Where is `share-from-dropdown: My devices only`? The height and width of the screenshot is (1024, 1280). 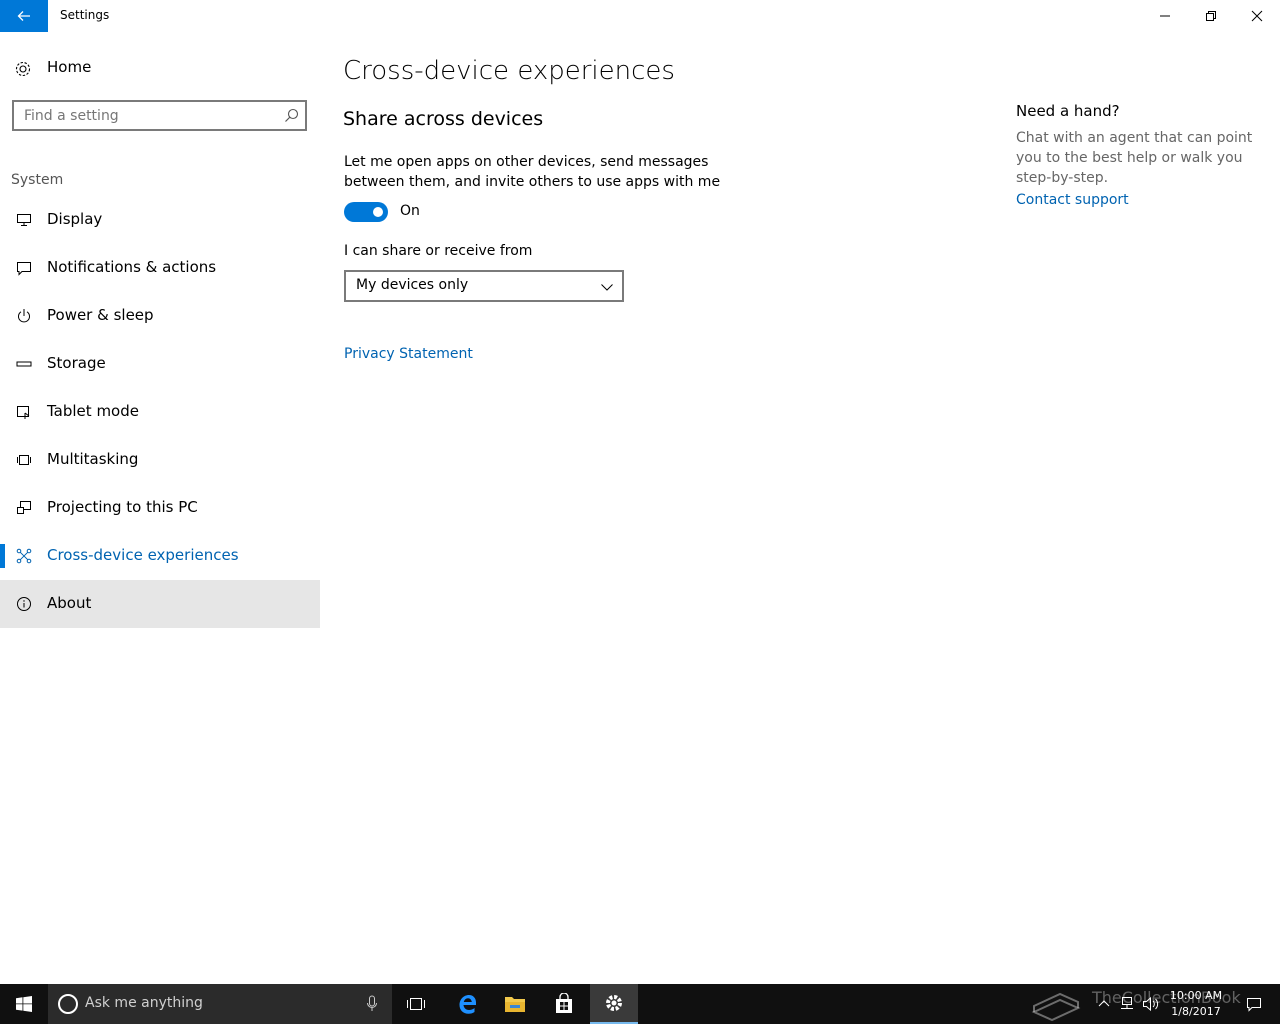
share-from-dropdown: My devices only is located at coordinates (484, 286).